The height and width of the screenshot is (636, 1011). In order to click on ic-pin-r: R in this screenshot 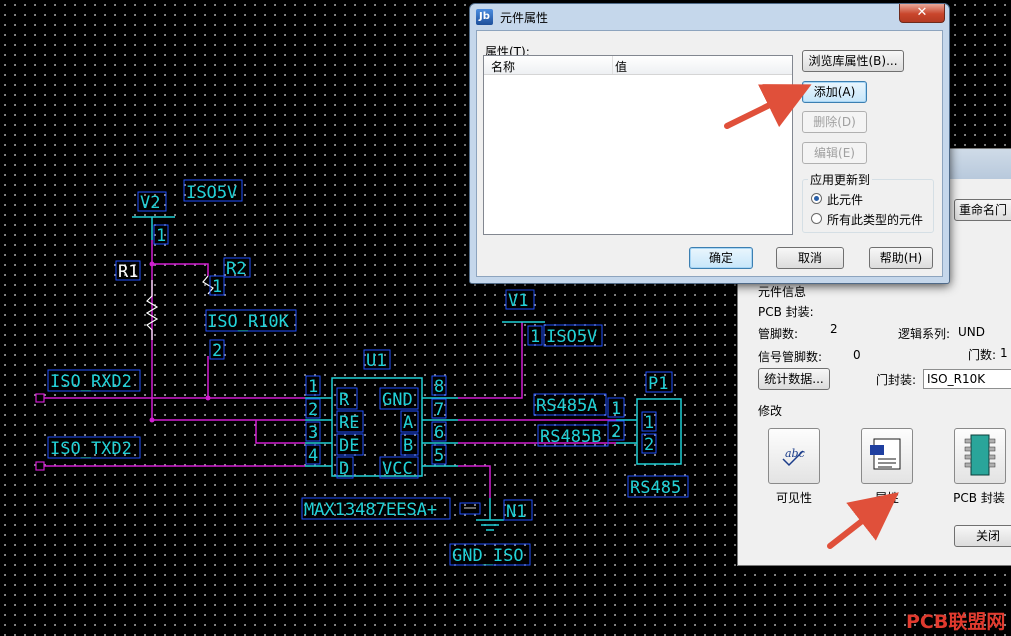, I will do `click(344, 400)`.